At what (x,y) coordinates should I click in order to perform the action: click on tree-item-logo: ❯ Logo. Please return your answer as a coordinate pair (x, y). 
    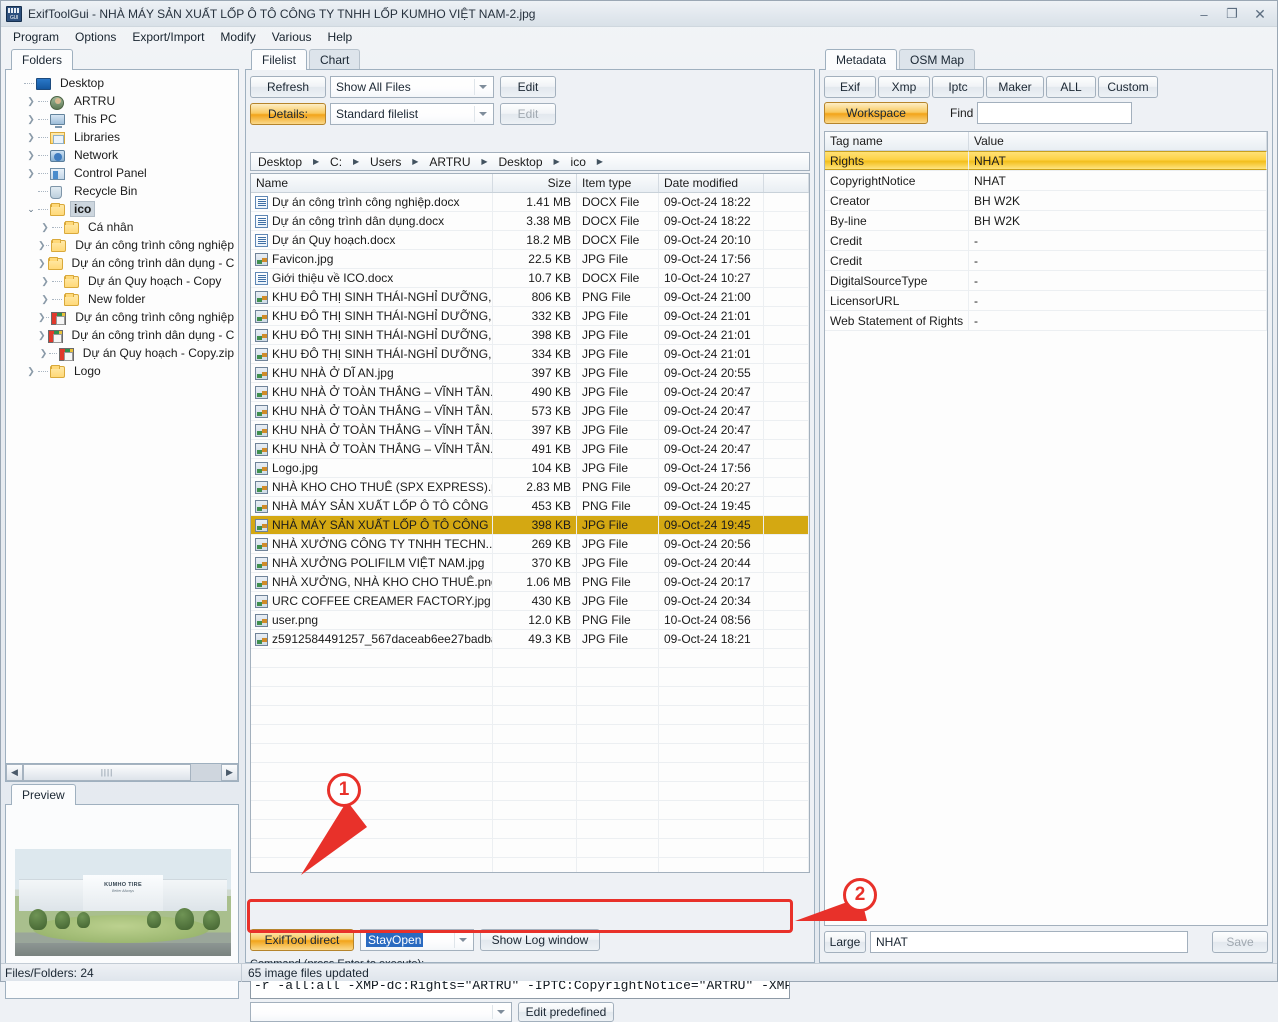
    Looking at the image, I should click on (124, 371).